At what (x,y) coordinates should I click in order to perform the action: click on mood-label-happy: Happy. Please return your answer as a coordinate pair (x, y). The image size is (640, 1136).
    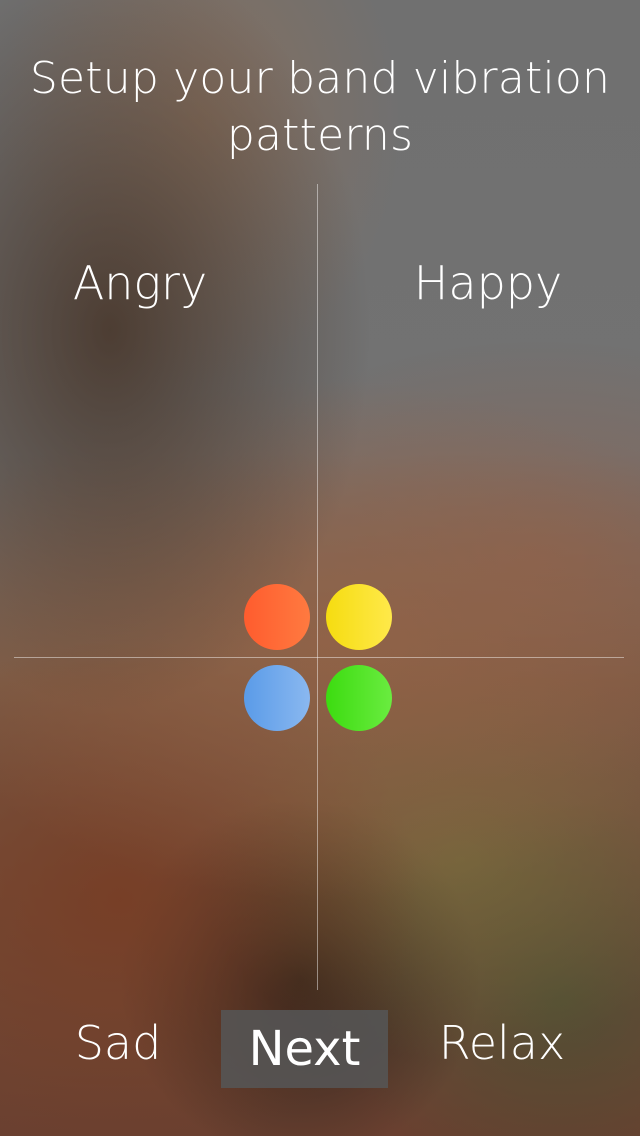
    Looking at the image, I should click on (488, 283).